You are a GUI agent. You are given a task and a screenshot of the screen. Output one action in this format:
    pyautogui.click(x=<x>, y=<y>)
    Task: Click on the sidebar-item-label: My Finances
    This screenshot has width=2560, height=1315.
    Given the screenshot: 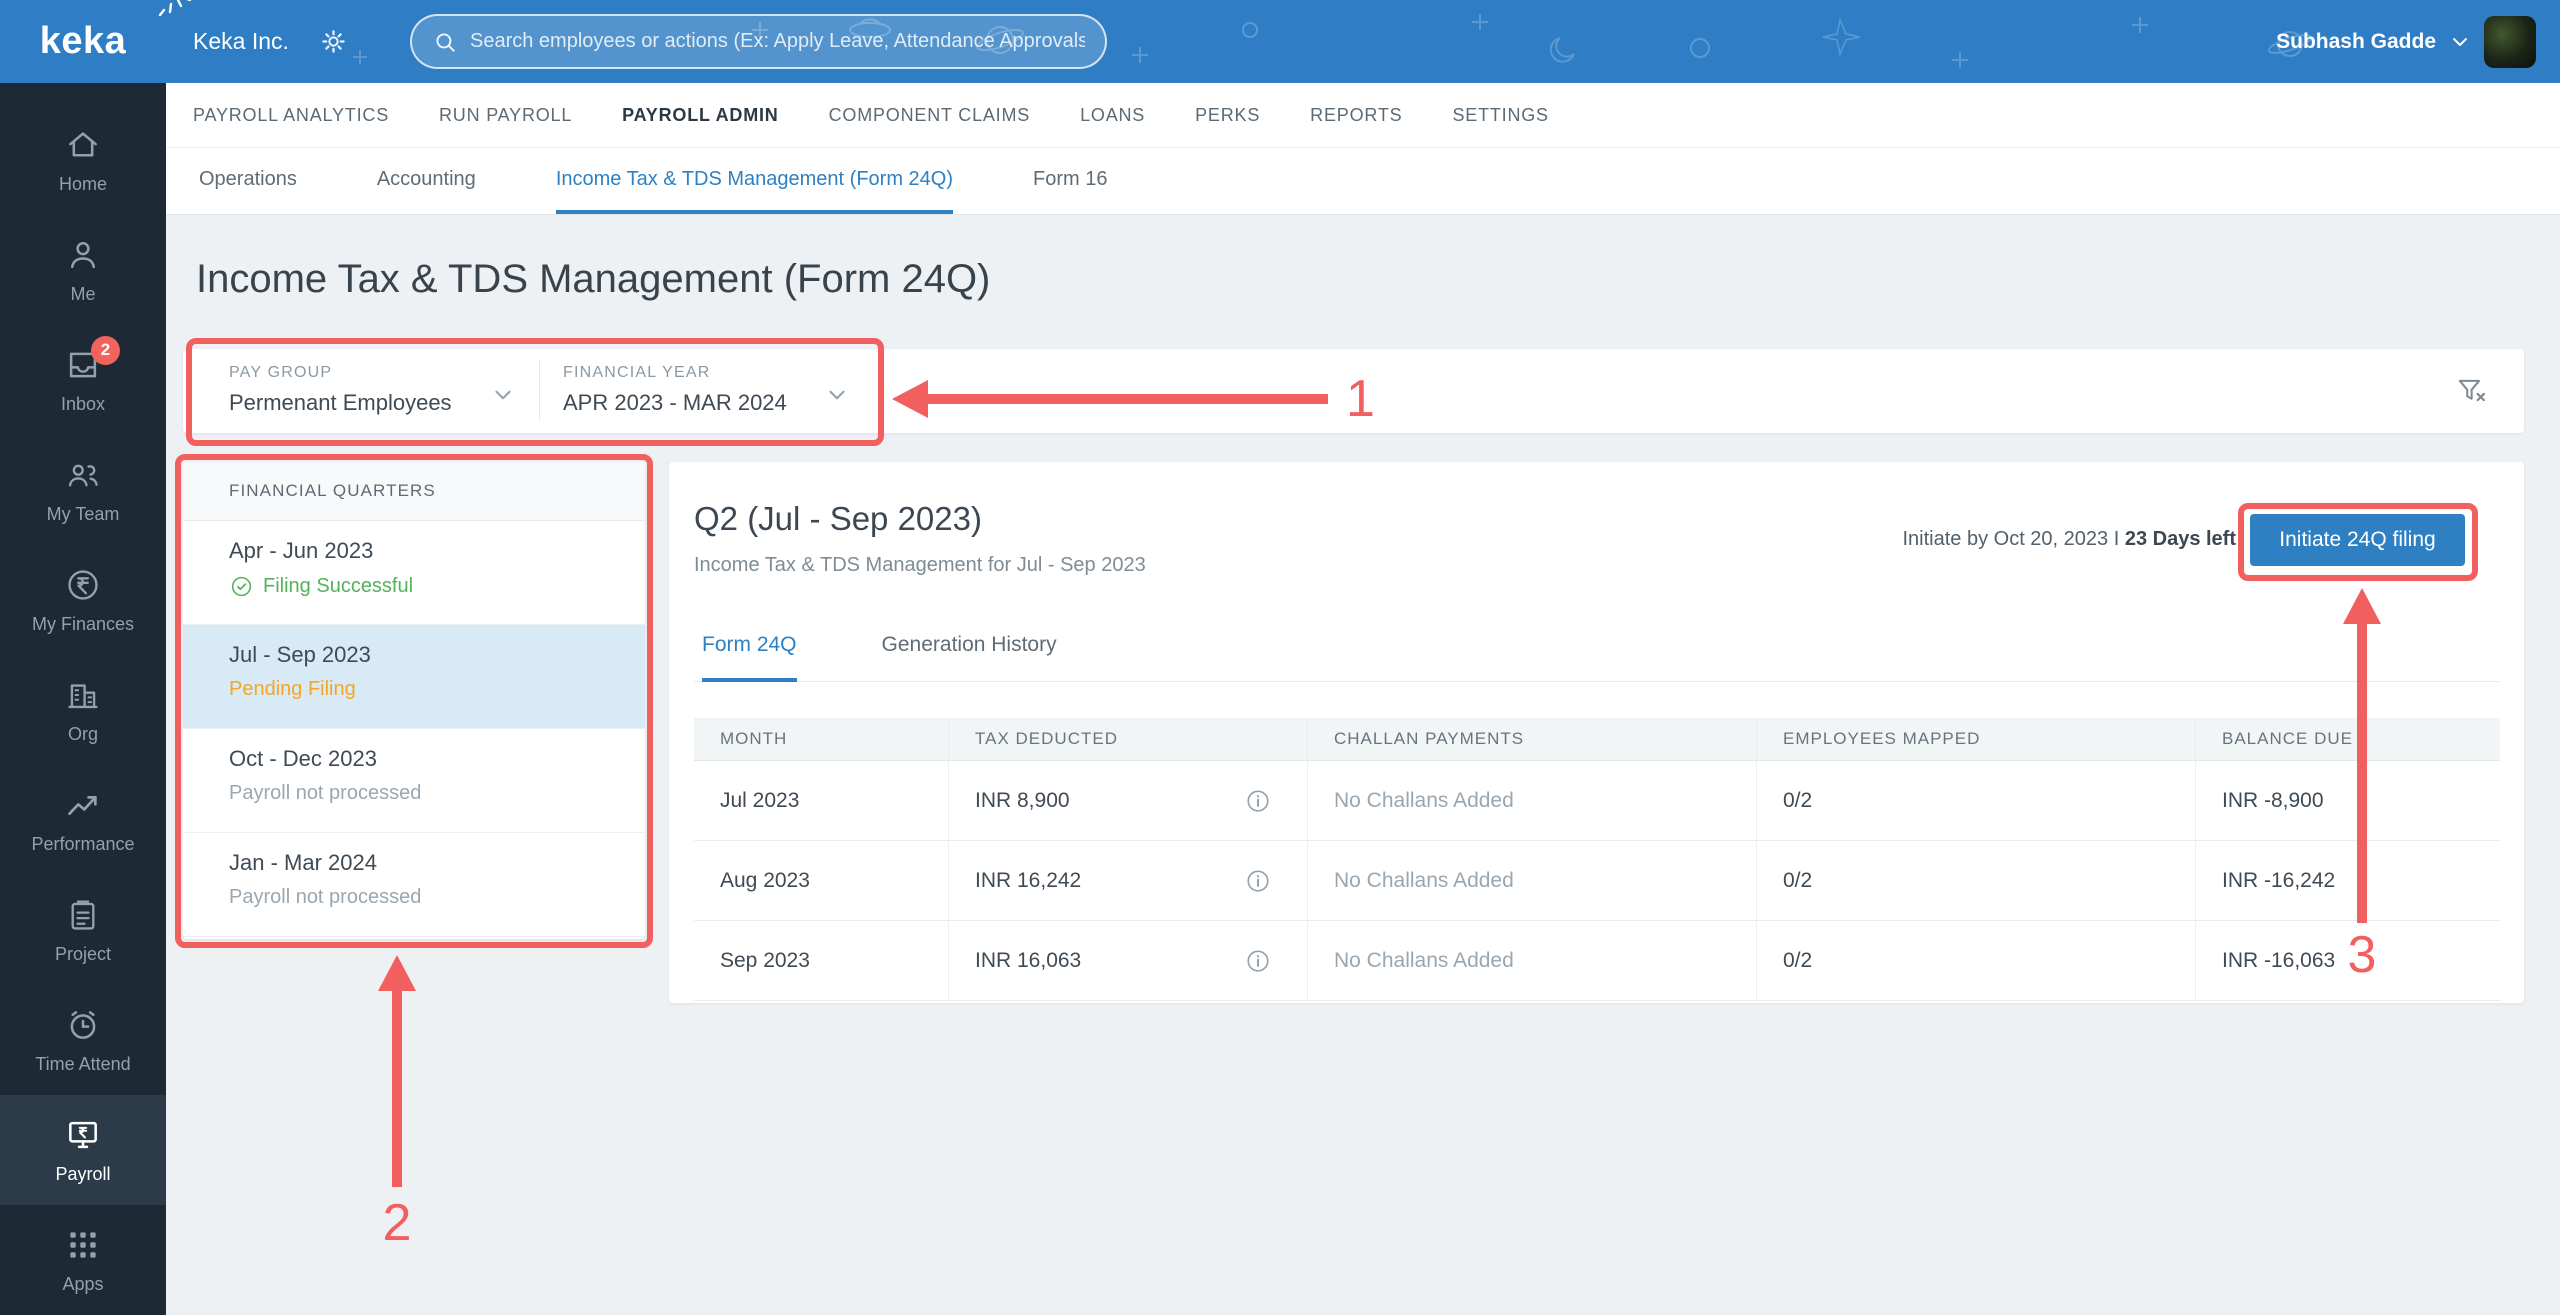 What is the action you would take?
    pyautogui.click(x=83, y=623)
    